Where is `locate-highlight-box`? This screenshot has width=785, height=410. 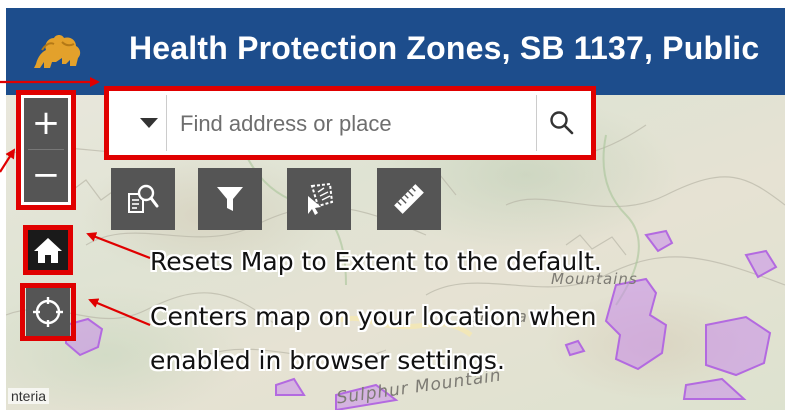 locate-highlight-box is located at coordinates (48, 312).